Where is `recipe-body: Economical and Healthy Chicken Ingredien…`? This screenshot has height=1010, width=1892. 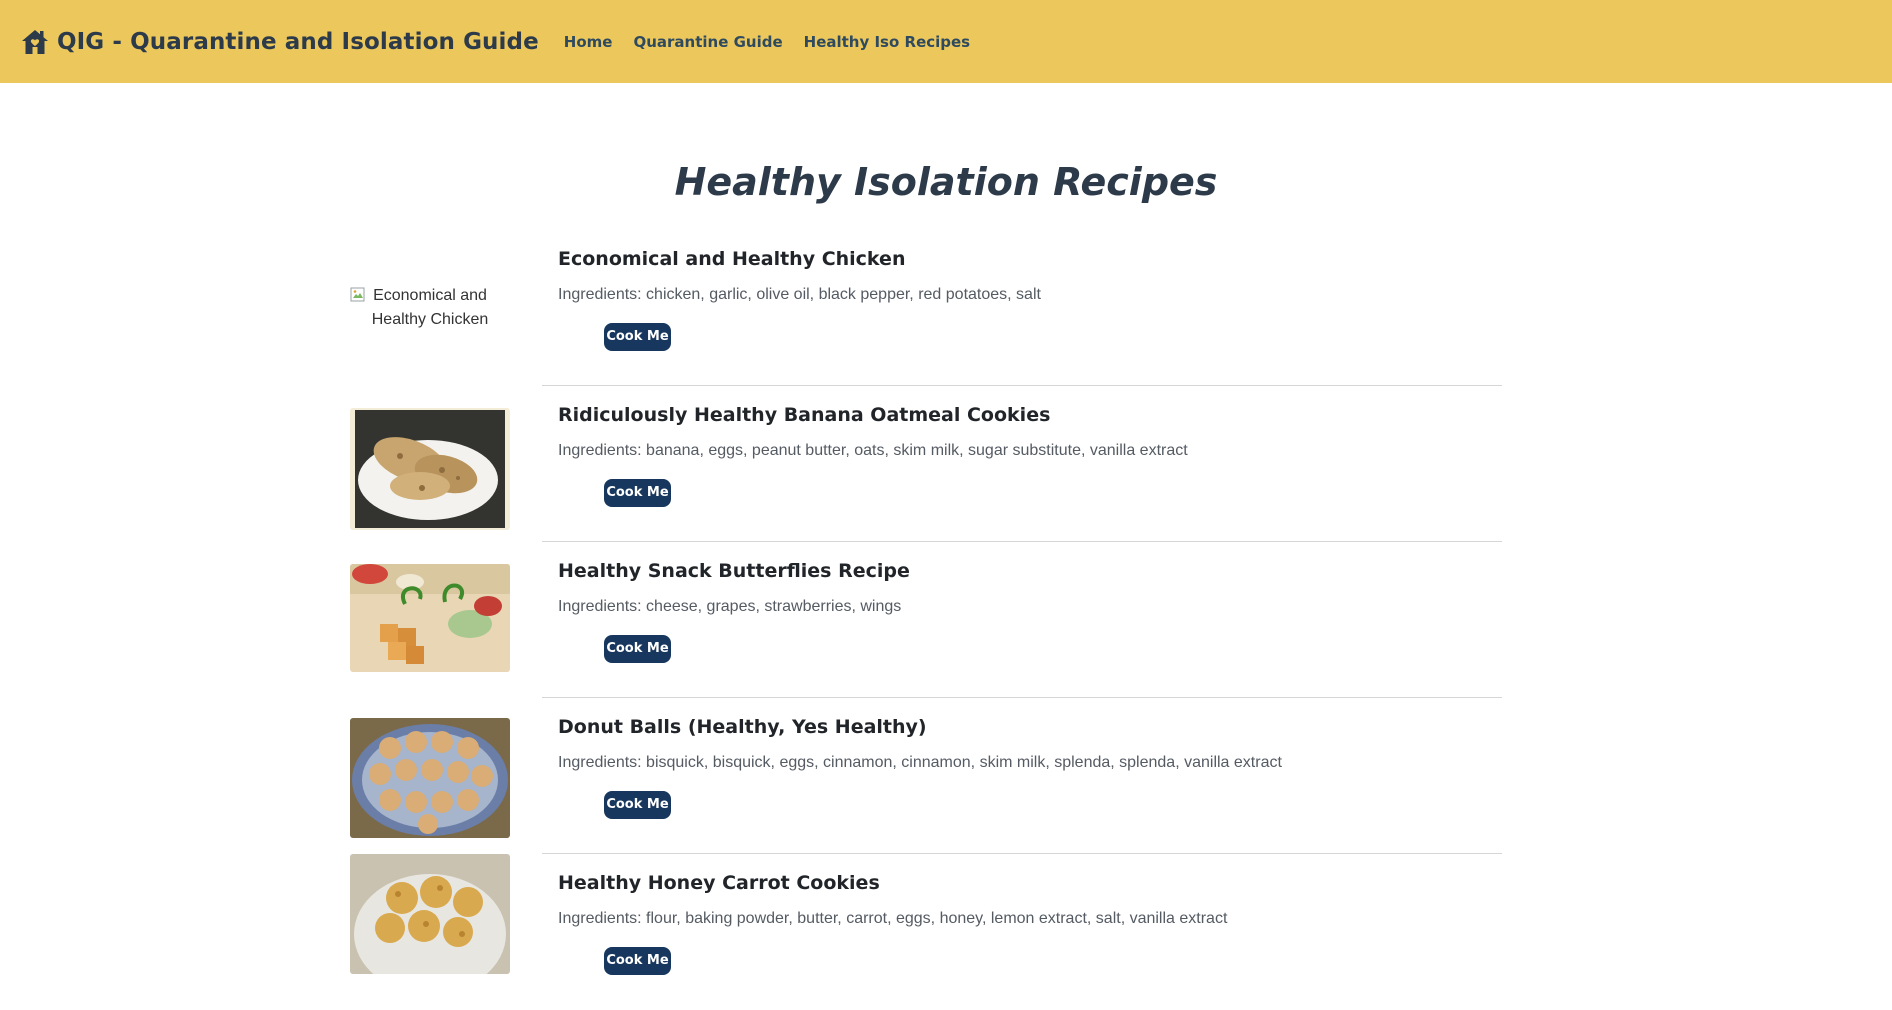 recipe-body: Economical and Healthy Chicken Ingredien… is located at coordinates (1022, 308).